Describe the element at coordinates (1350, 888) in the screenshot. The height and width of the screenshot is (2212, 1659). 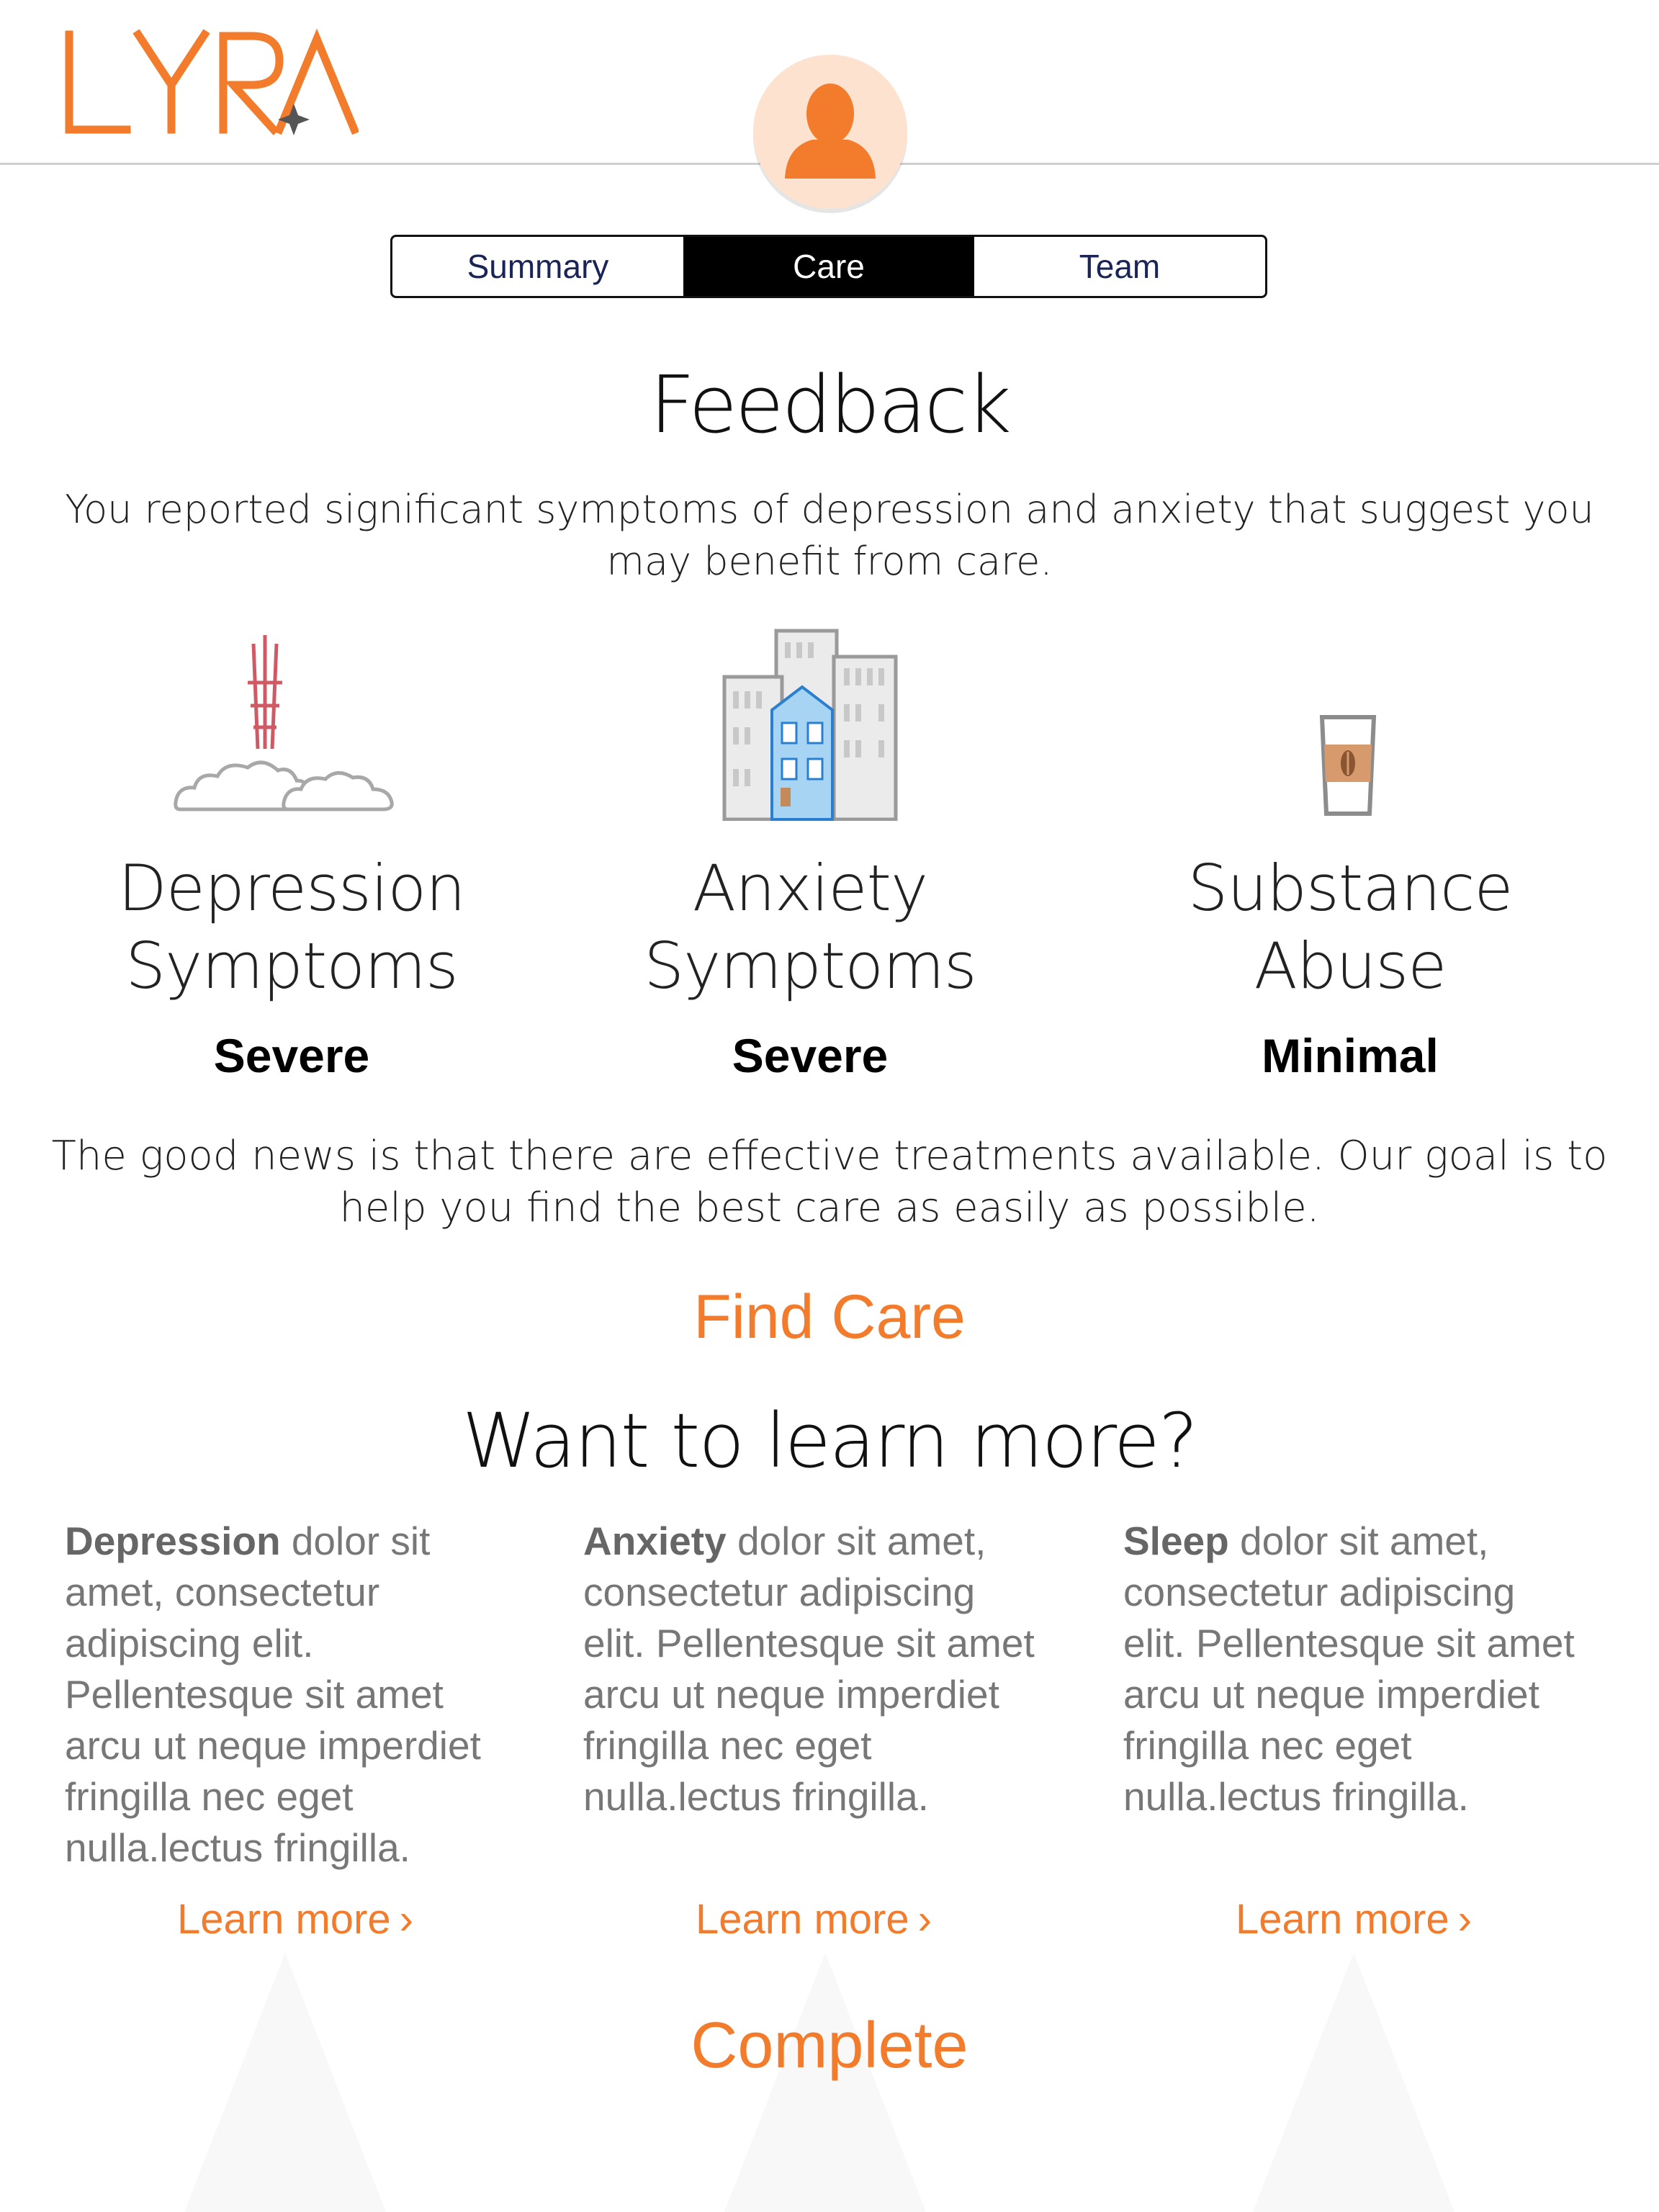
I see `category-name-line: Substance` at that location.